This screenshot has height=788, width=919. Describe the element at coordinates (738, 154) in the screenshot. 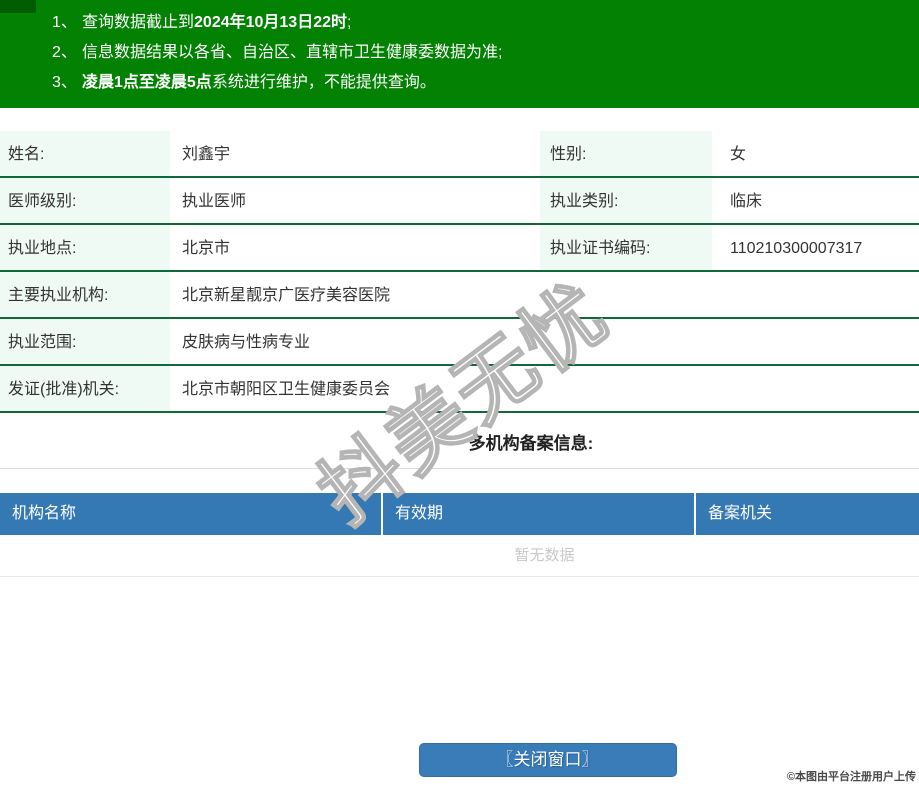

I see `gender-value: 女` at that location.